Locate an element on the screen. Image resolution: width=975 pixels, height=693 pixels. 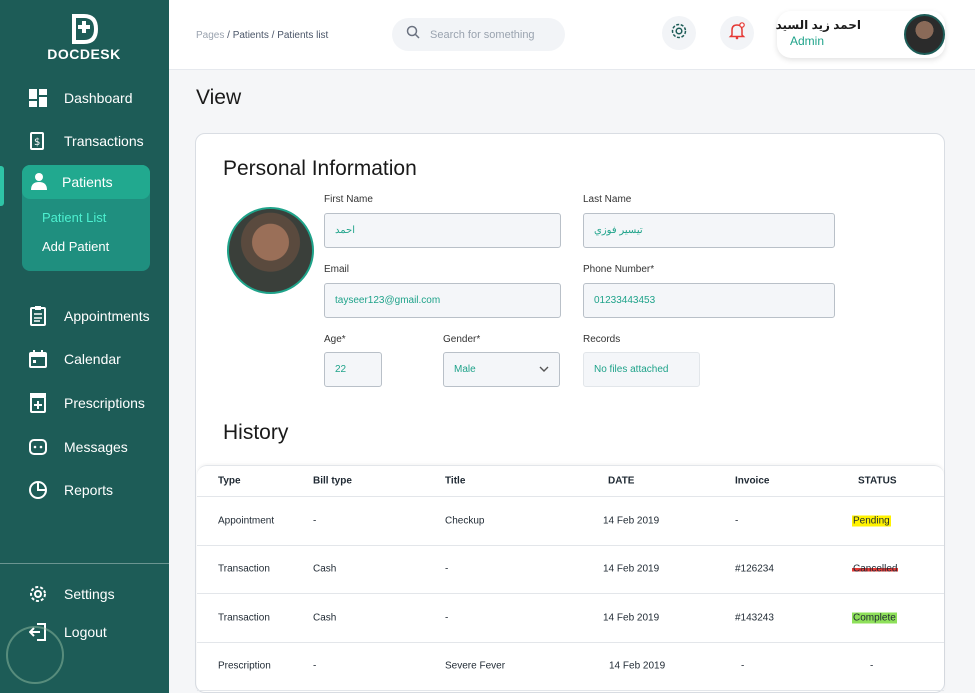
sidebar-item-label: Calendar is located at coordinates (92, 359).